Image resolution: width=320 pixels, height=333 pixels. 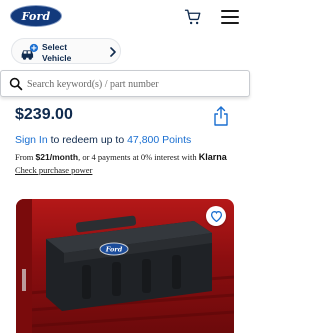 I want to click on search-bar, so click(x=125, y=83).